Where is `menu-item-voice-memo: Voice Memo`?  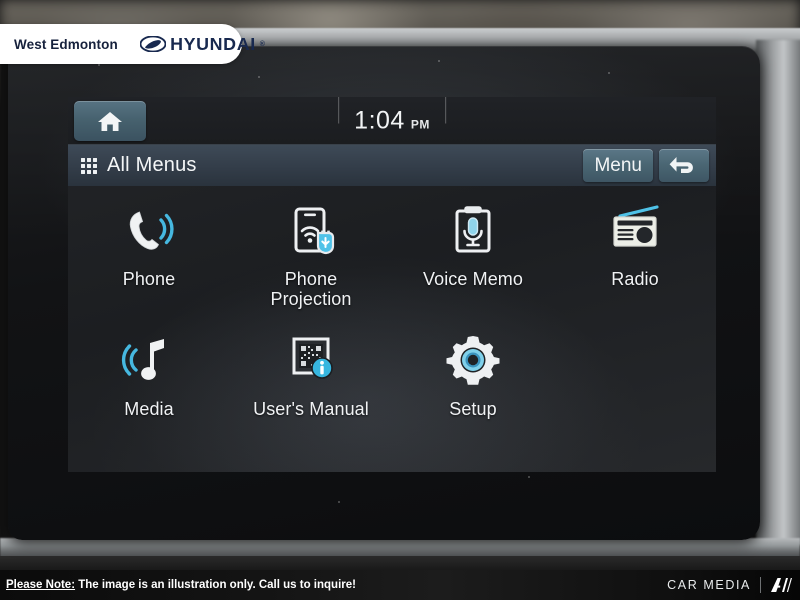
menu-item-voice-memo: Voice Memo is located at coordinates (473, 252).